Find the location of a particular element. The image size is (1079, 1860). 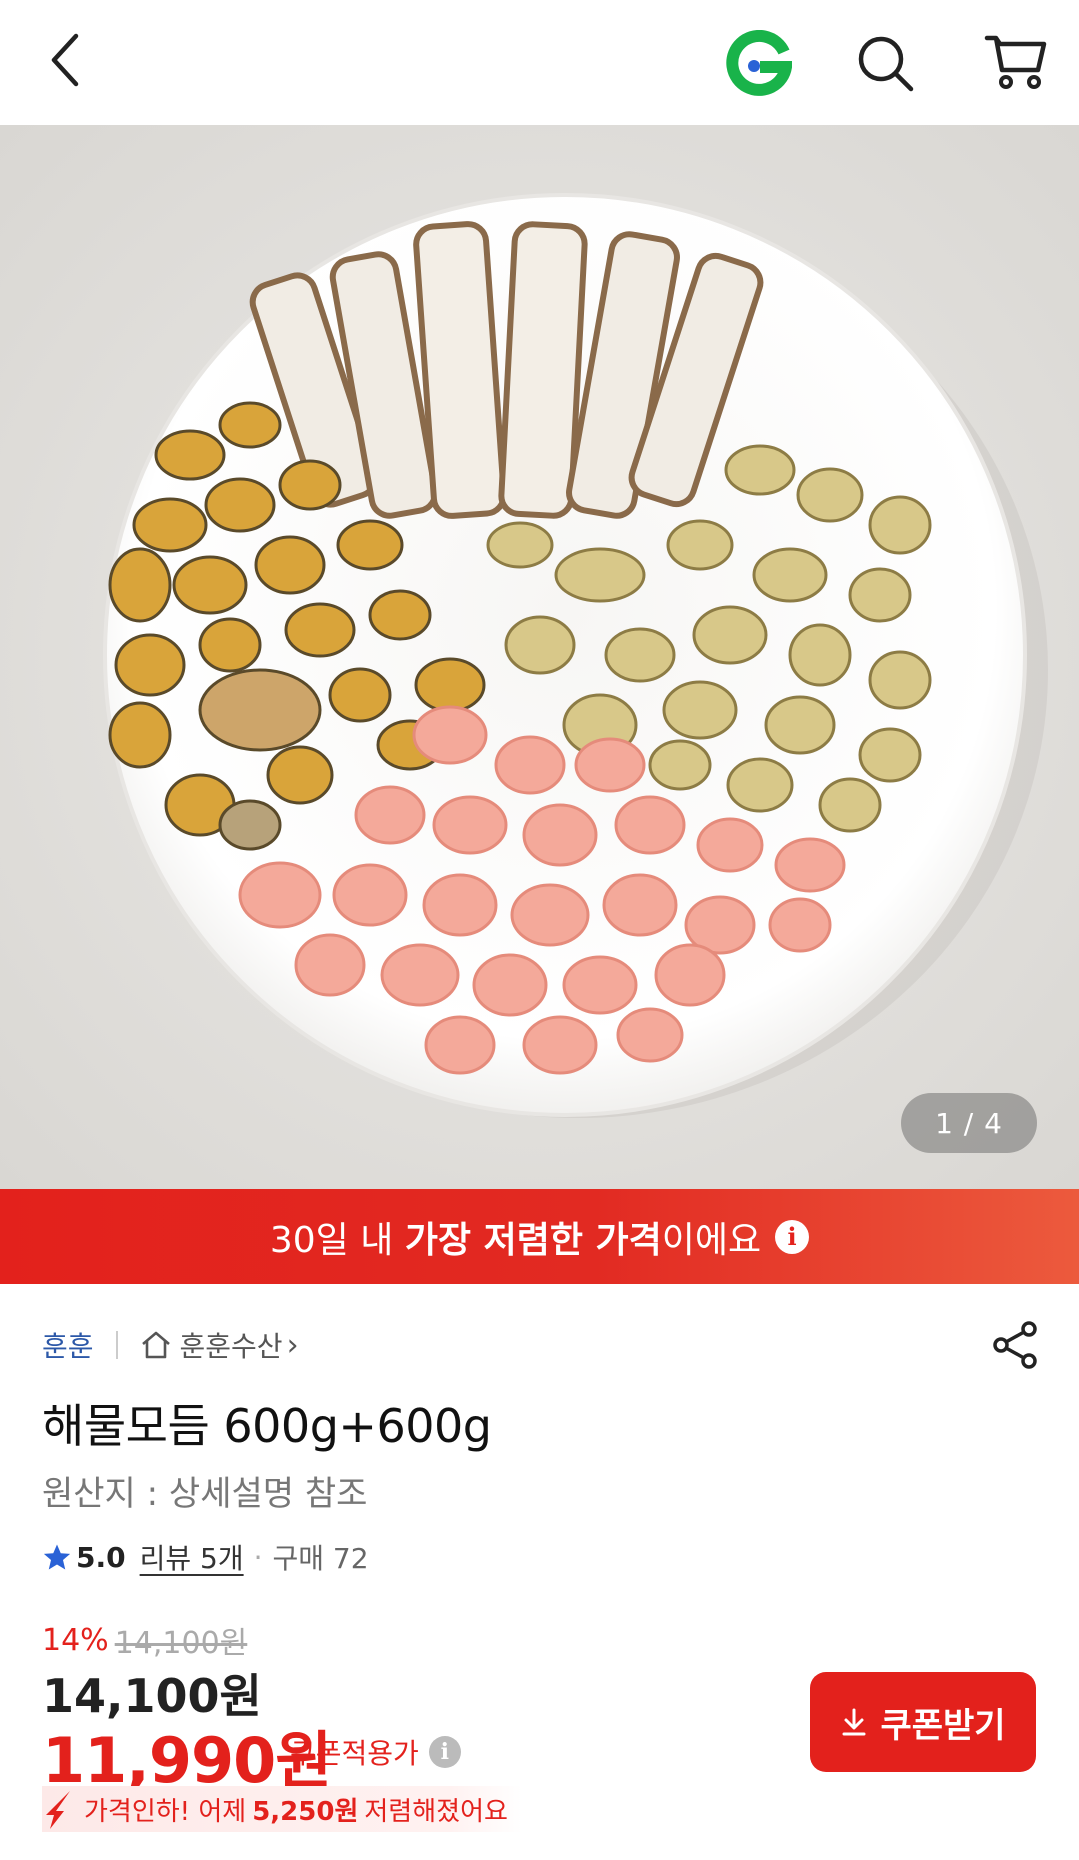

home-icon is located at coordinates (155, 1345).